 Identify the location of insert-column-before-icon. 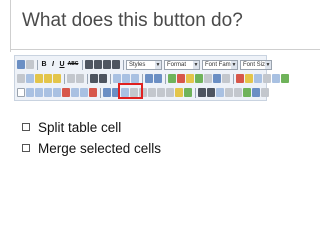
(75, 92).